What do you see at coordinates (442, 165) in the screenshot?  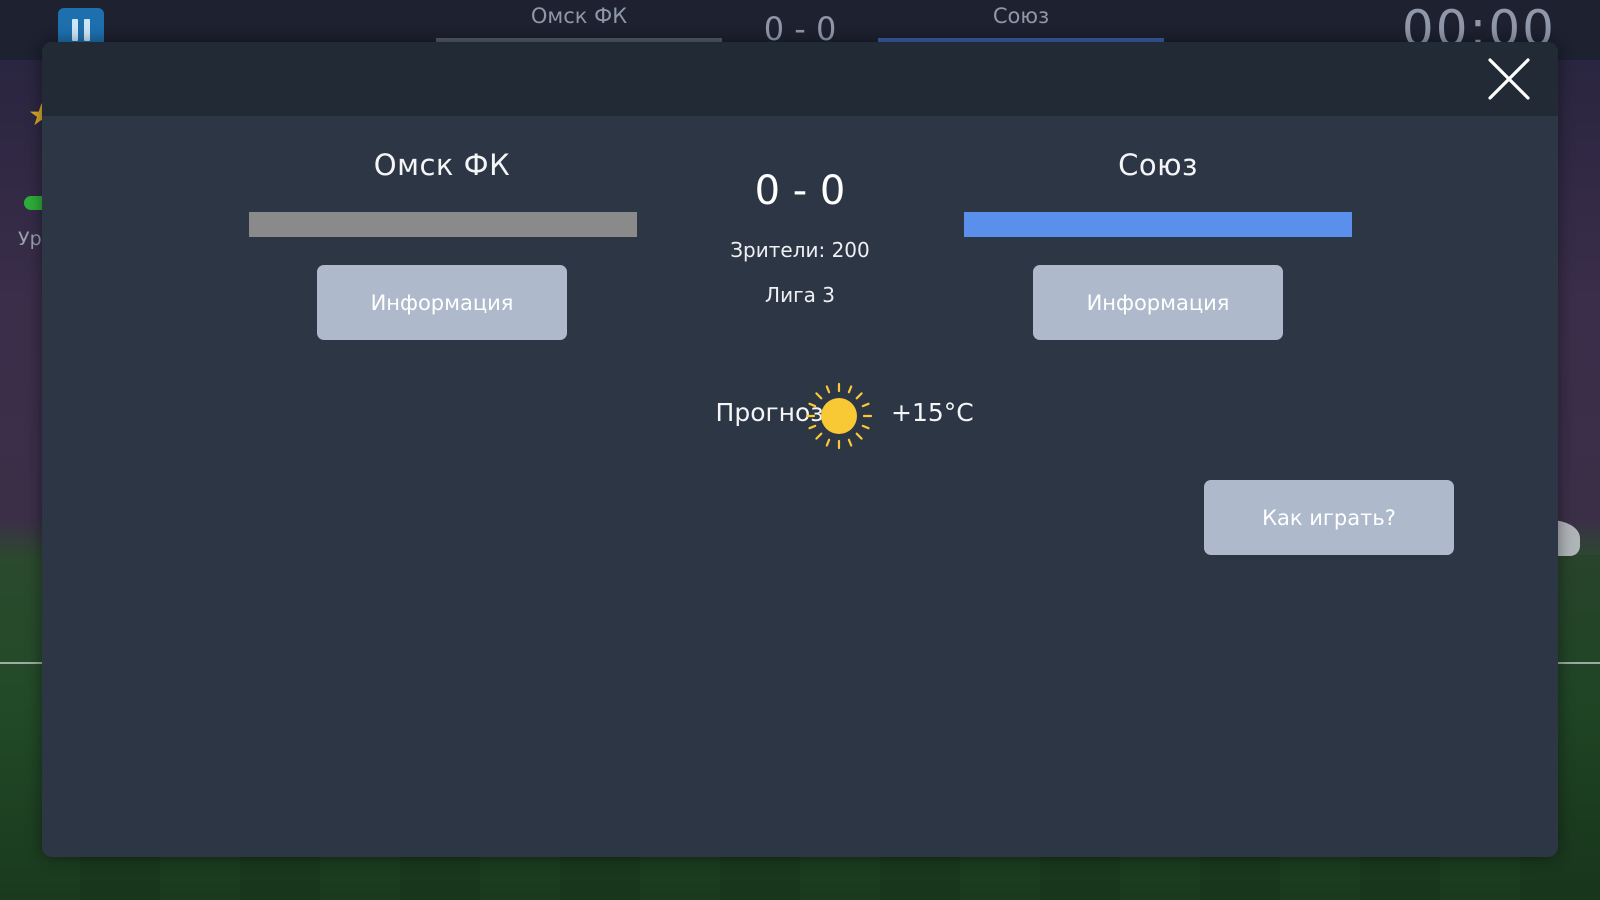 I see `home-team-name: Омск ФК` at bounding box center [442, 165].